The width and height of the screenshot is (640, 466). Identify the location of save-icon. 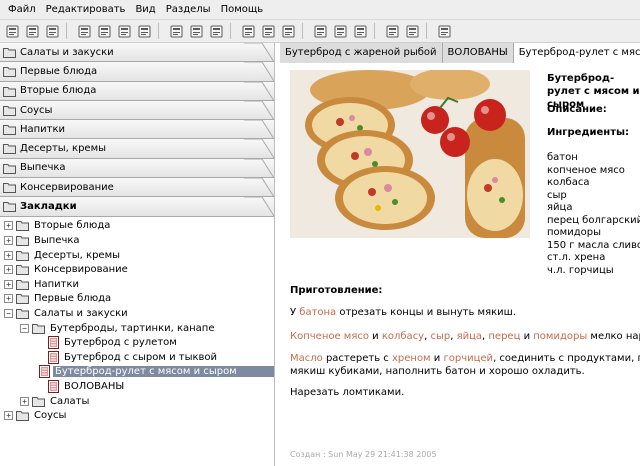
(52, 31).